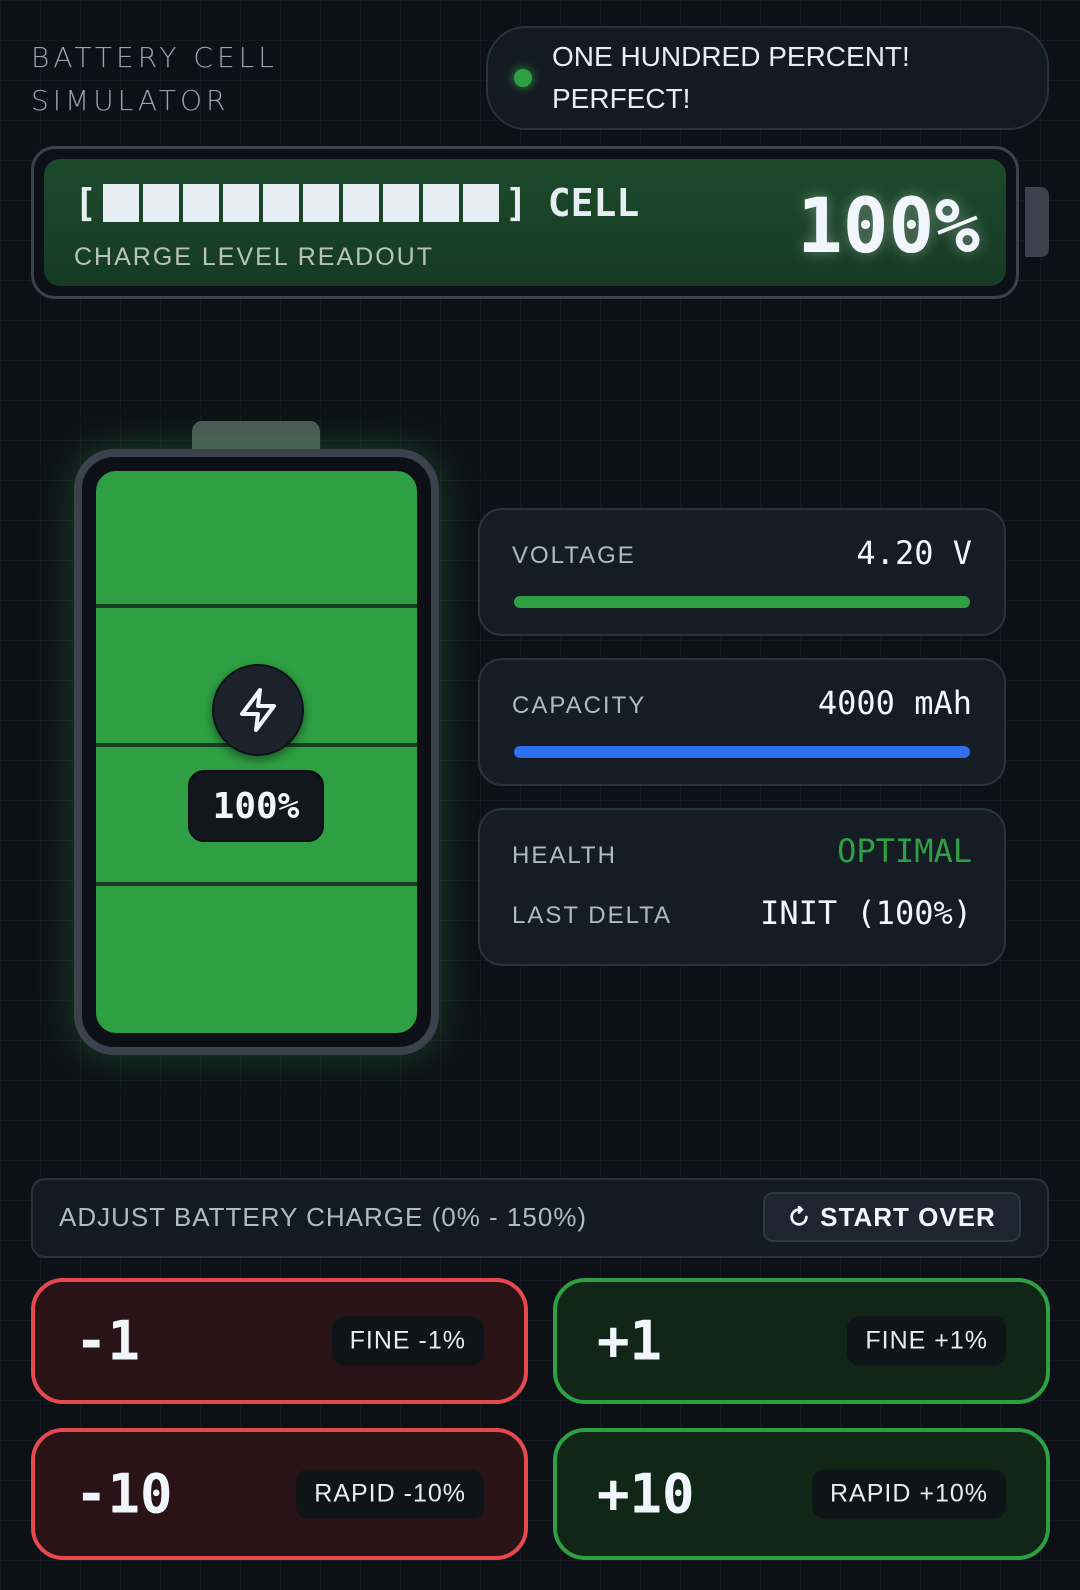 The width and height of the screenshot is (1080, 1590). What do you see at coordinates (908, 1216) in the screenshot?
I see `start-over-label: START OVER` at bounding box center [908, 1216].